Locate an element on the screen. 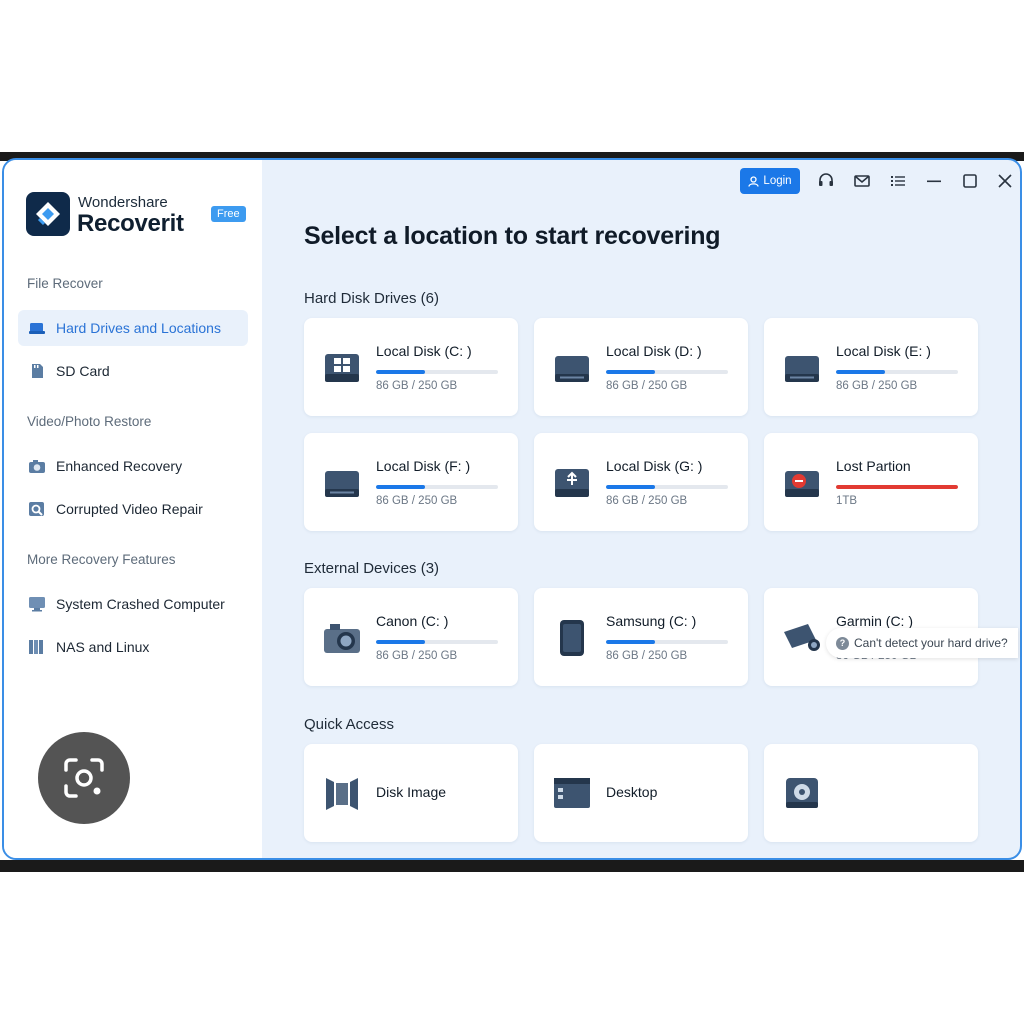 Image resolution: width=1024 pixels, height=1024 pixels. sidebar-item-label: Enhanced Recovery is located at coordinates (119, 466).